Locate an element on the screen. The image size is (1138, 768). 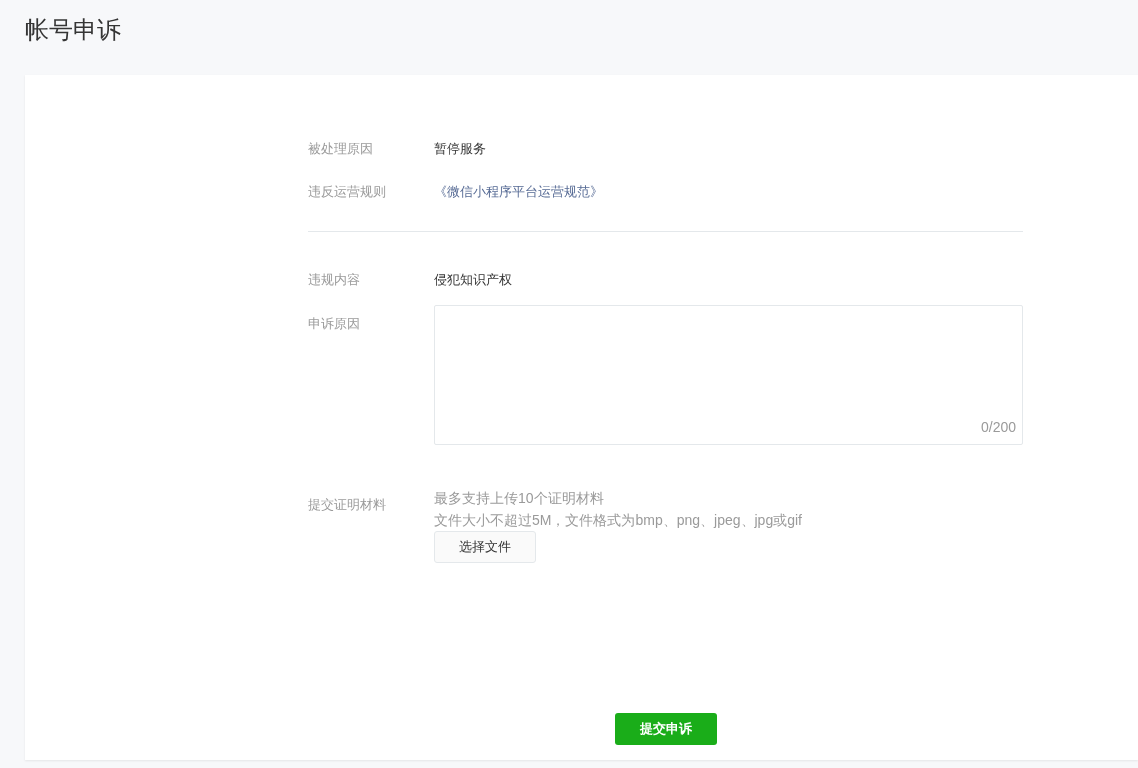
field-value: 侵犯知识产权 is located at coordinates (473, 280).